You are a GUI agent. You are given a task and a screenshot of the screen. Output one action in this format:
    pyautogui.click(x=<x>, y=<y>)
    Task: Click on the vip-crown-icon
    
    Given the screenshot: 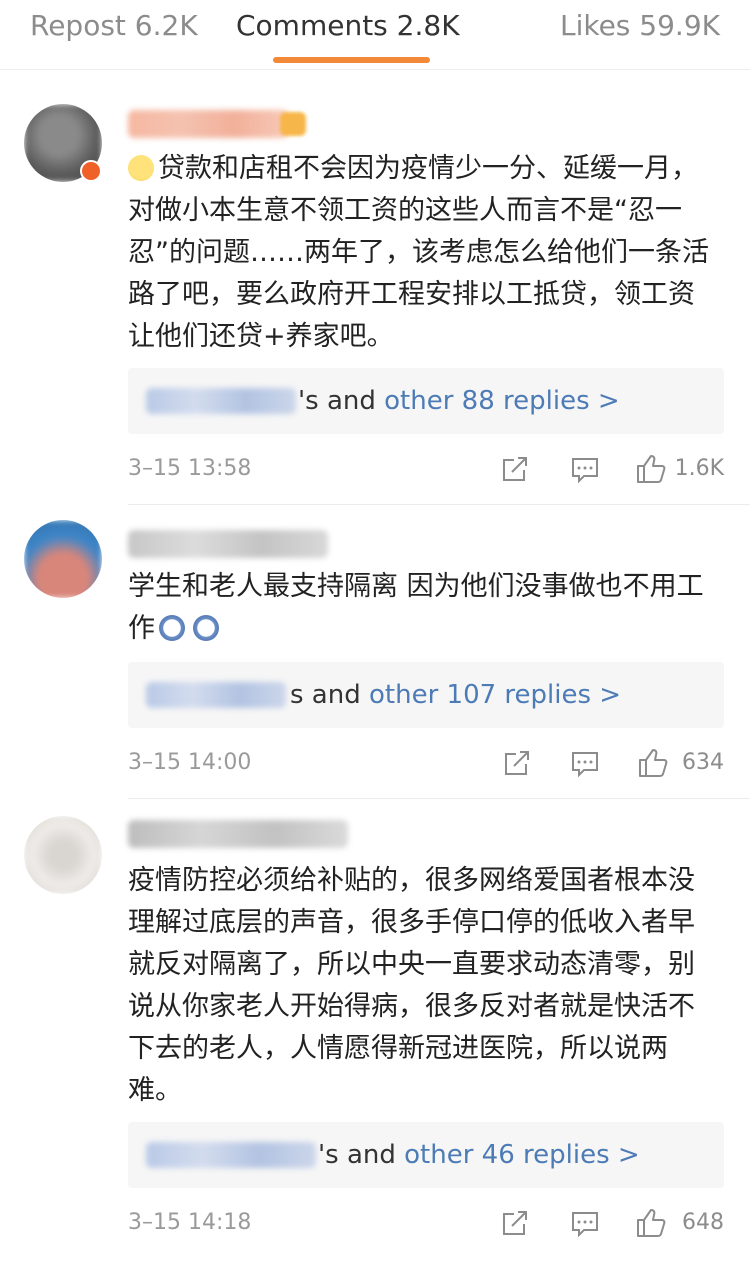 What is the action you would take?
    pyautogui.click(x=293, y=124)
    